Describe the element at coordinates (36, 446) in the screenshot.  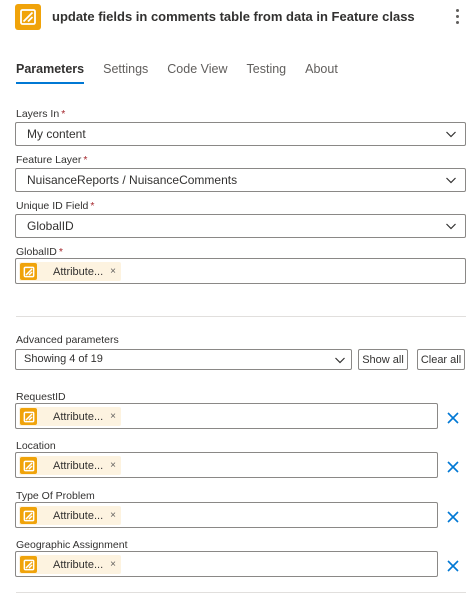
I see `location-label: Location` at that location.